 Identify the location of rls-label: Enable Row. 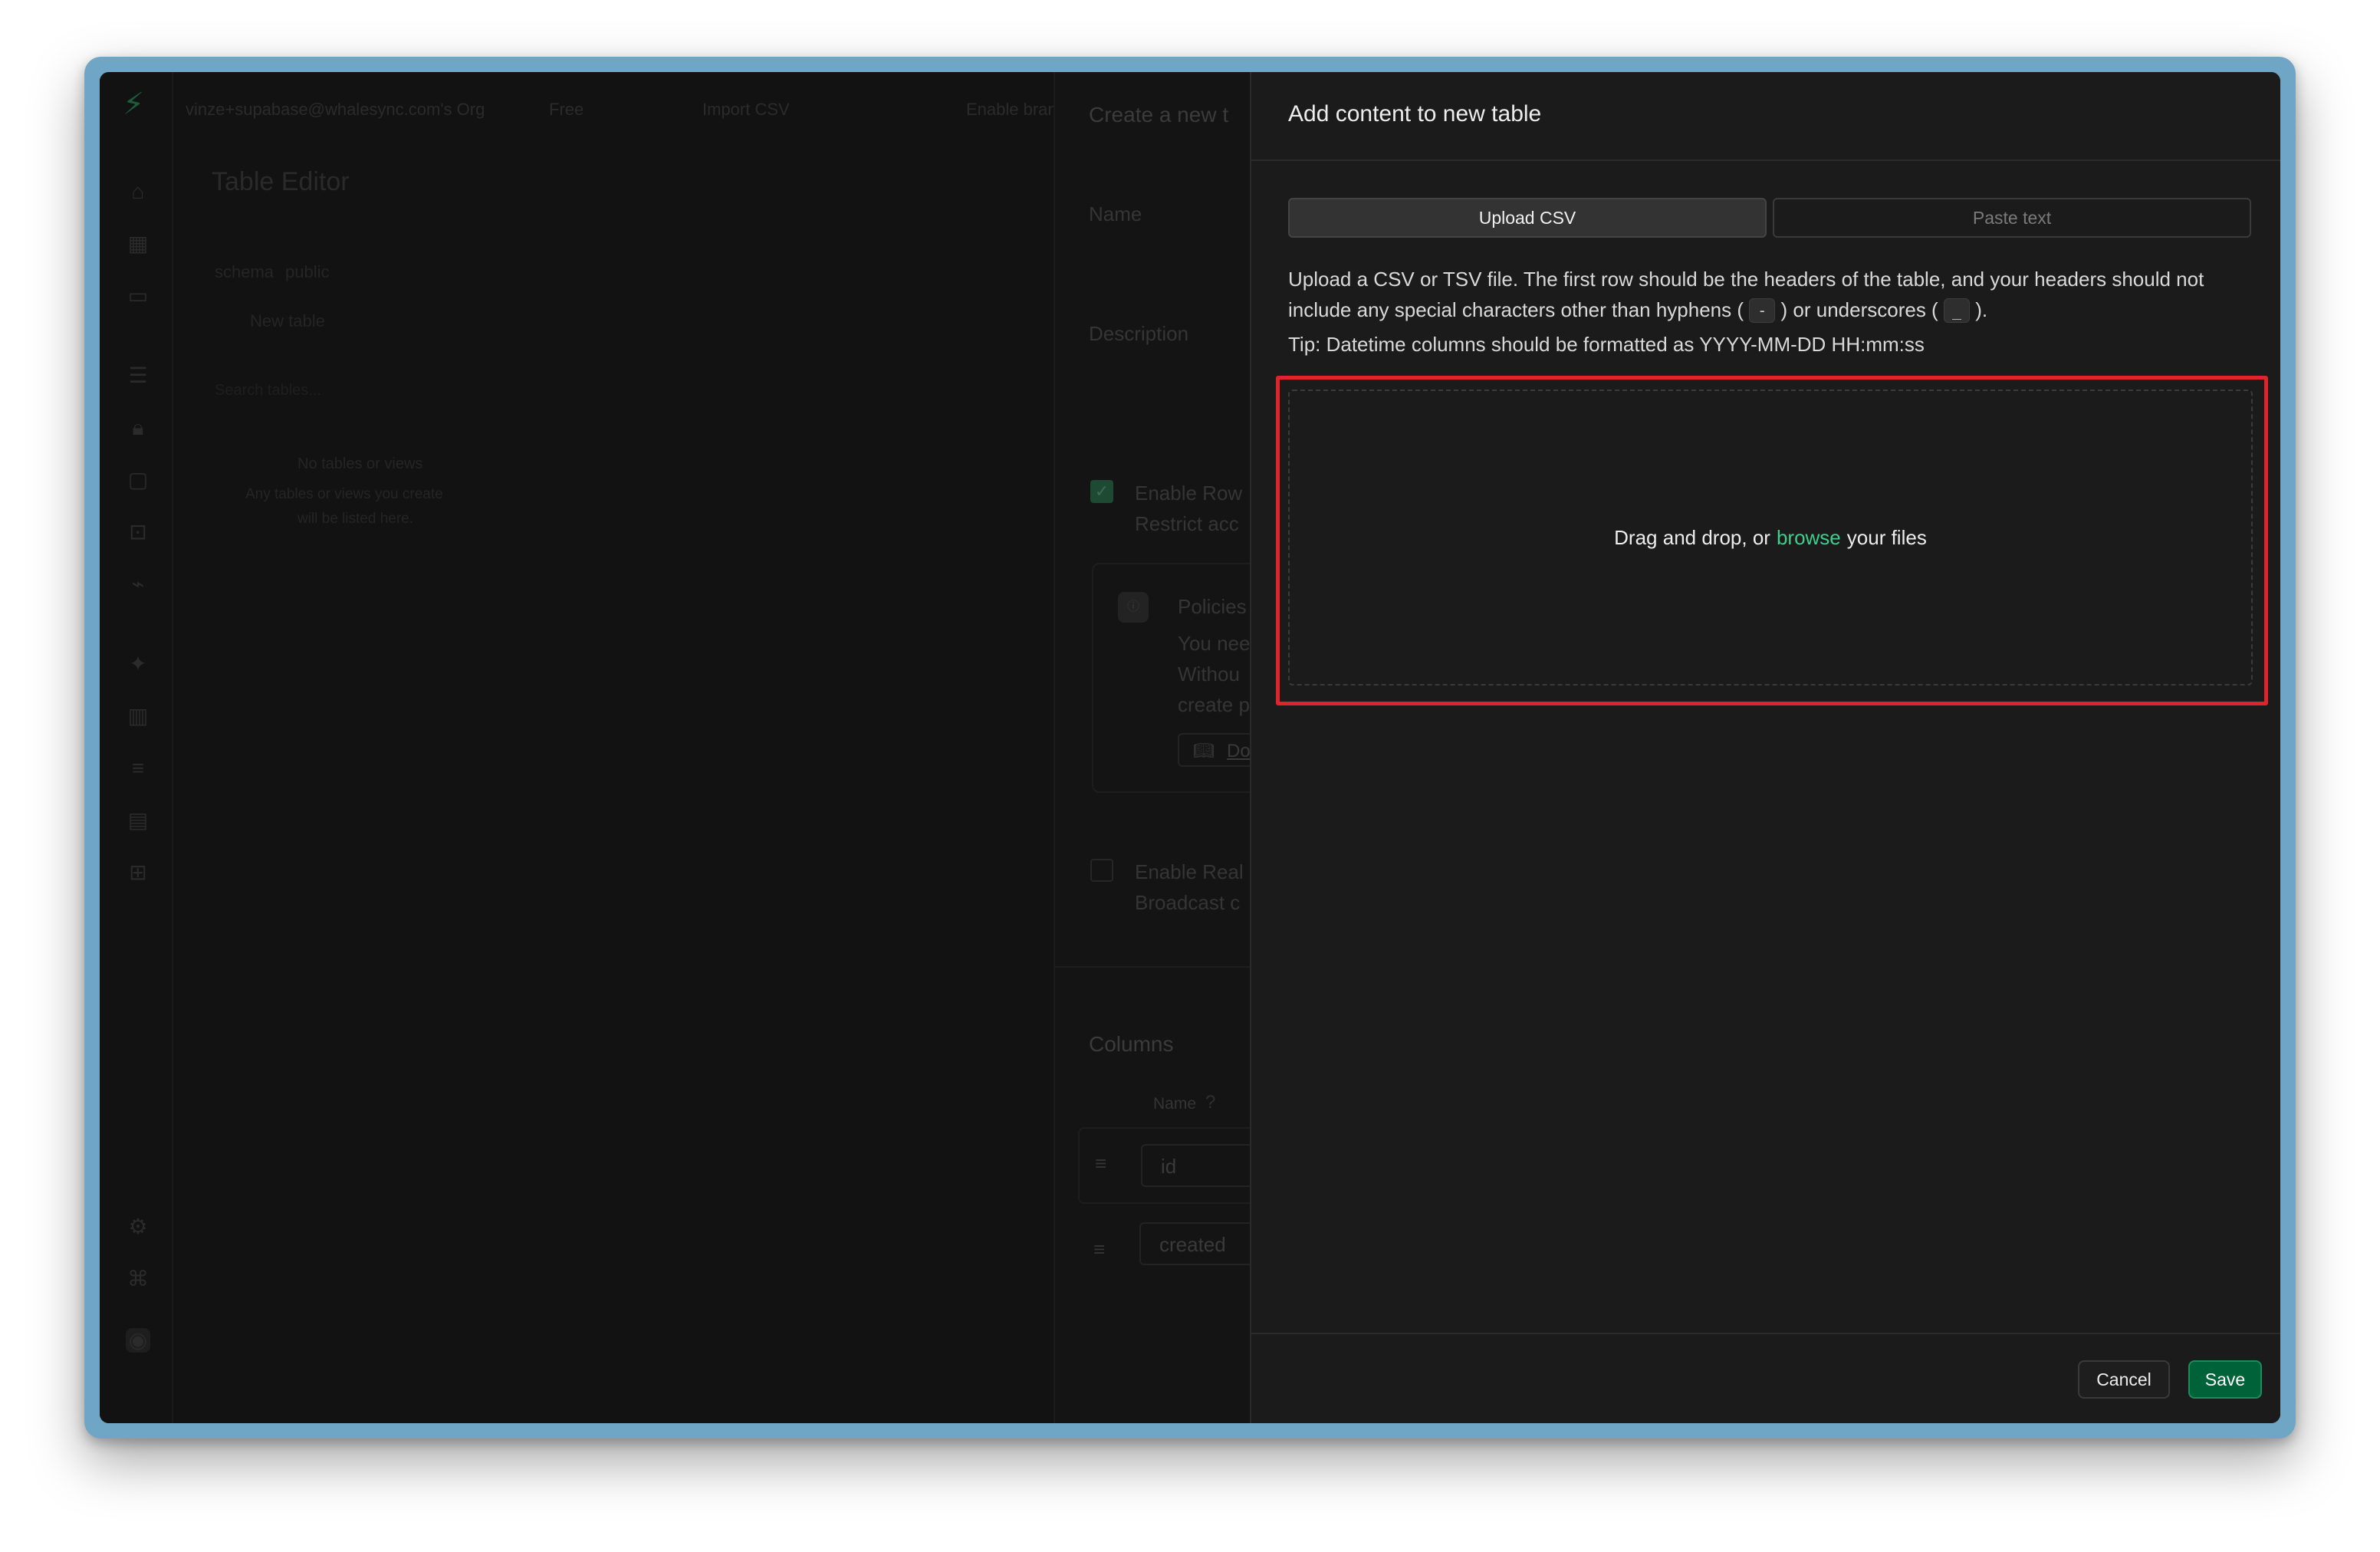
(1189, 494).